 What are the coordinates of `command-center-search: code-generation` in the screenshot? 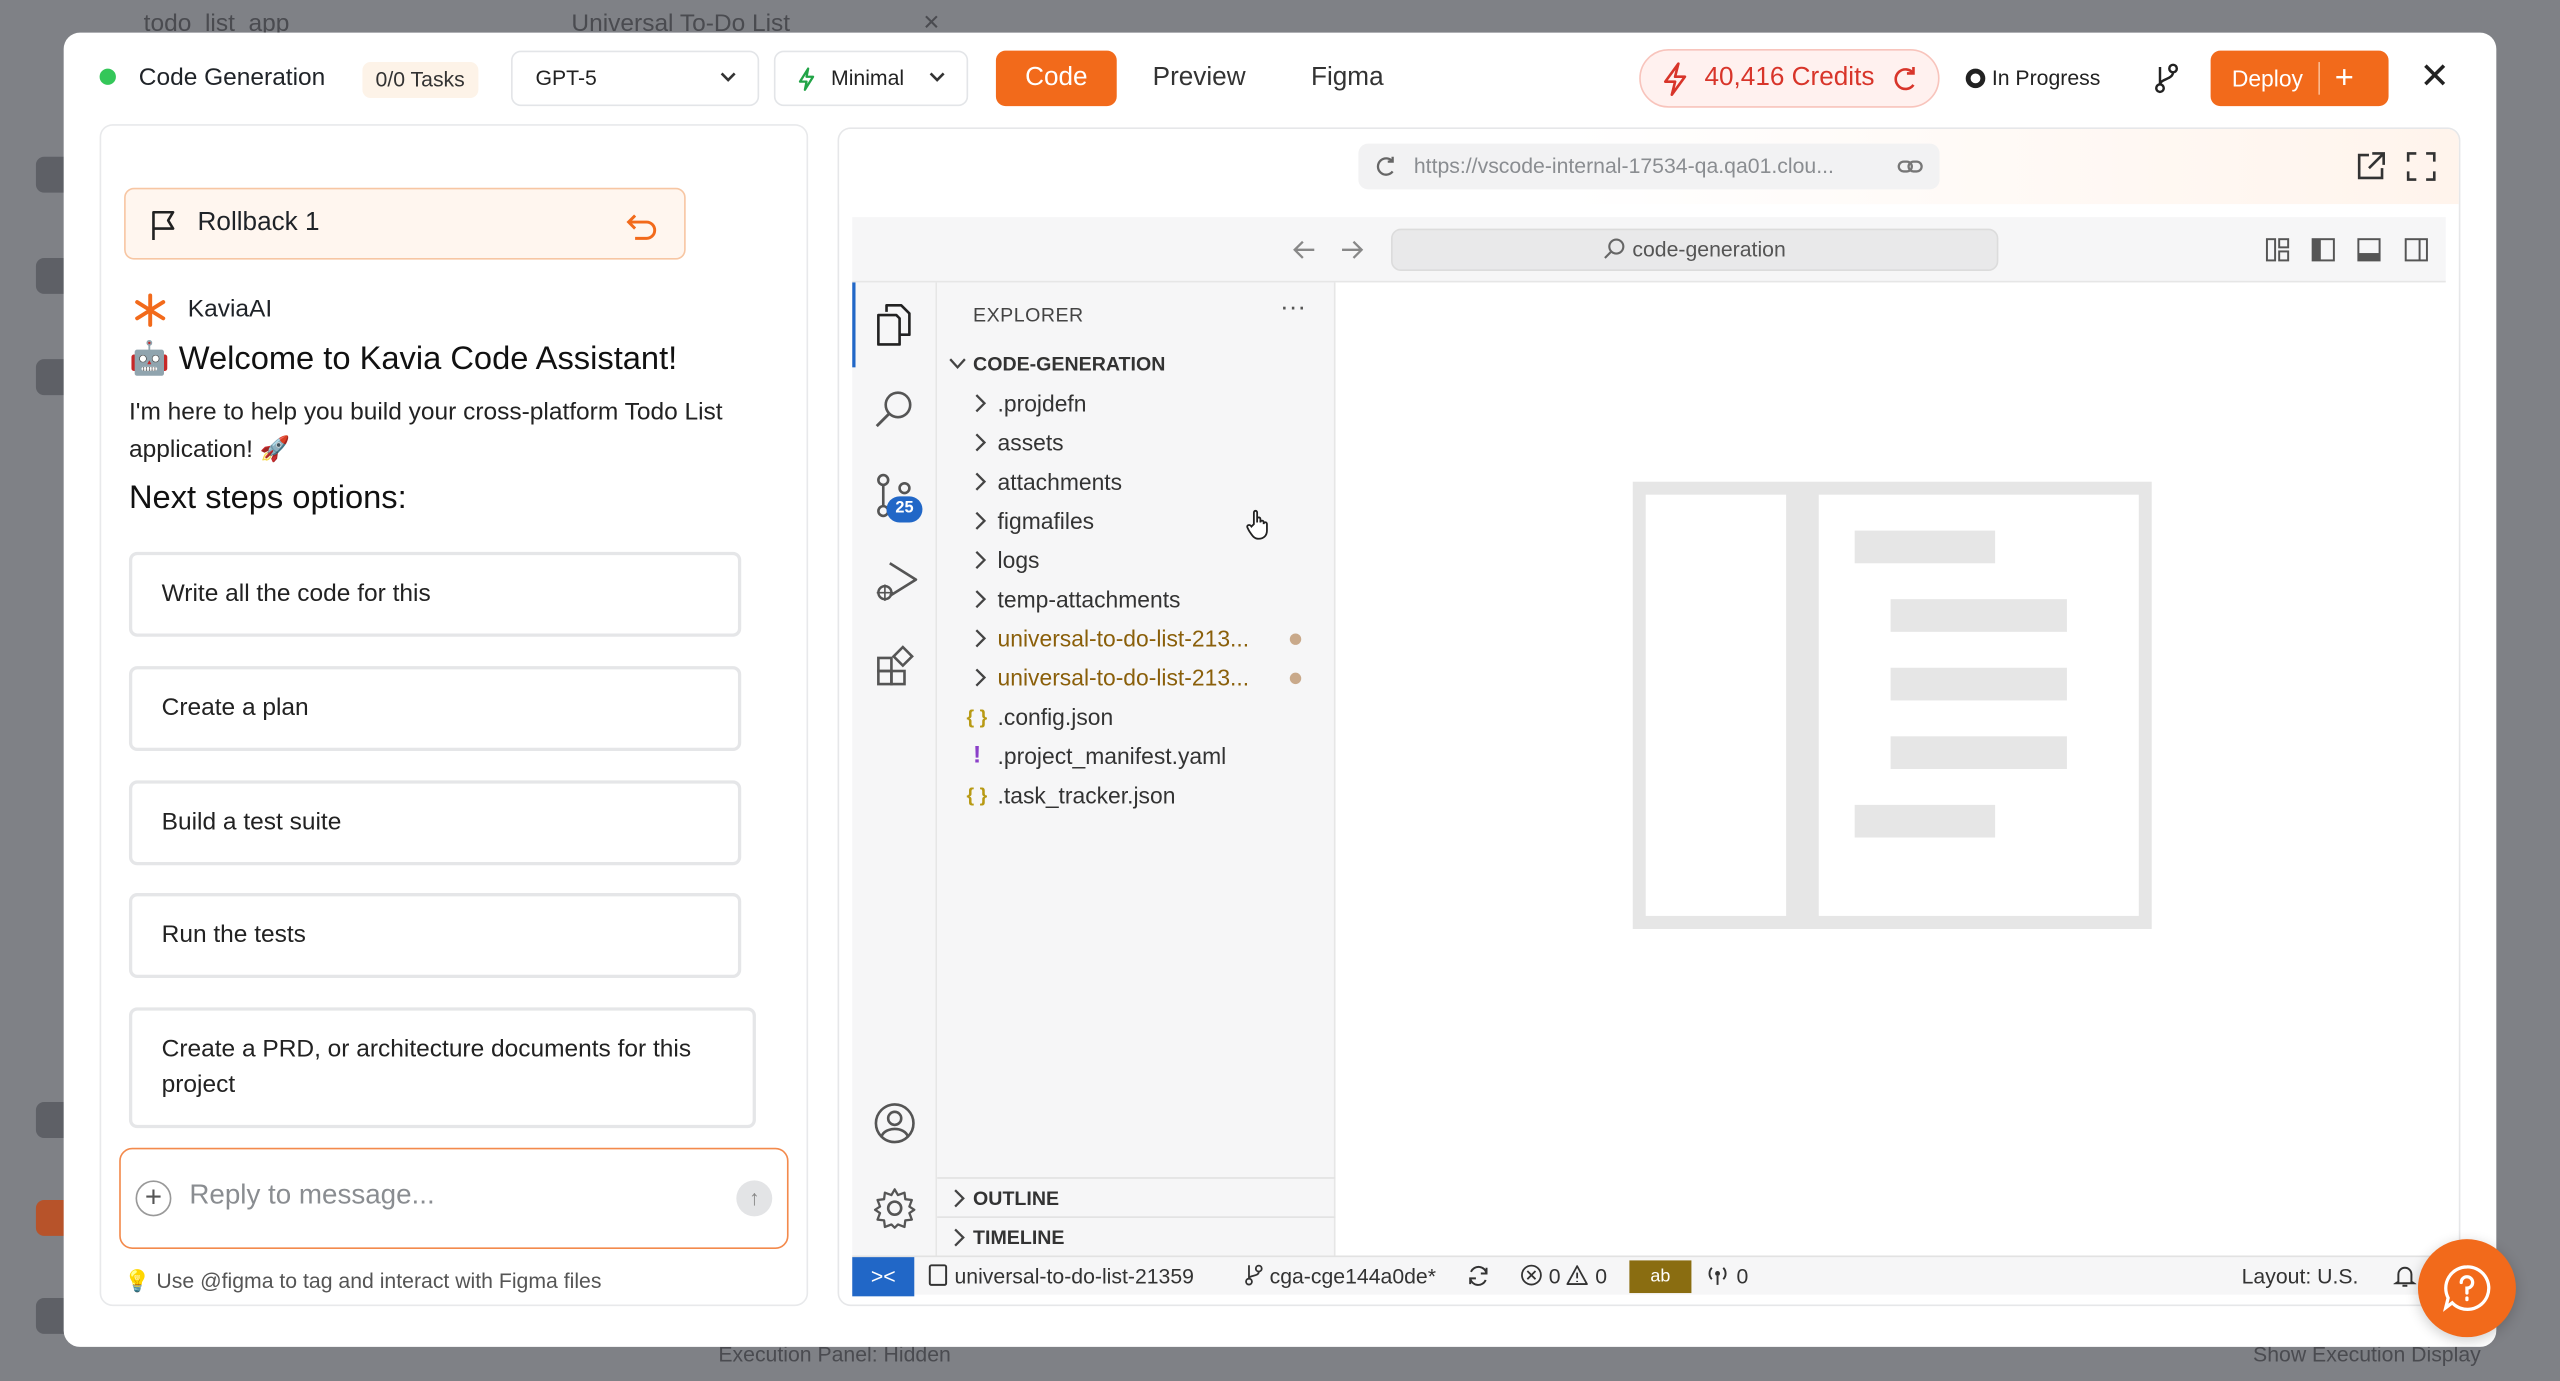 It's located at (1695, 250).